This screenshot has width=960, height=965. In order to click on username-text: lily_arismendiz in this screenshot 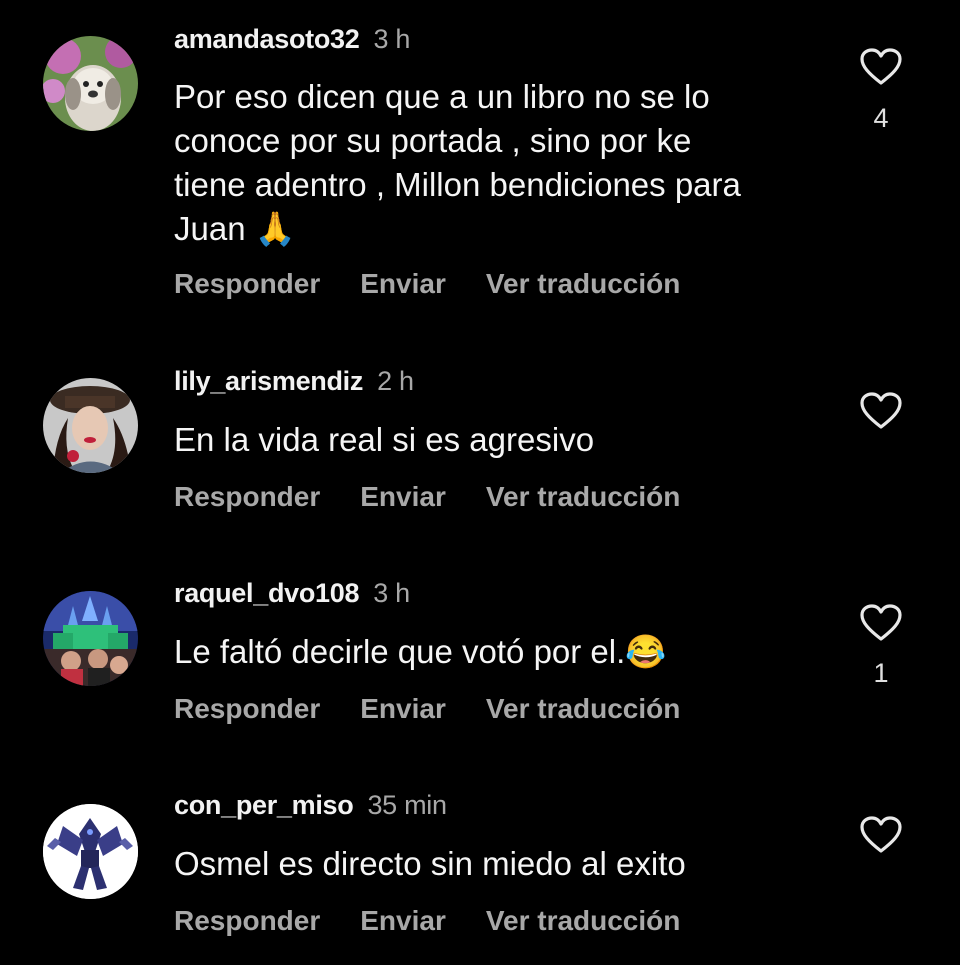, I will do `click(268, 381)`.